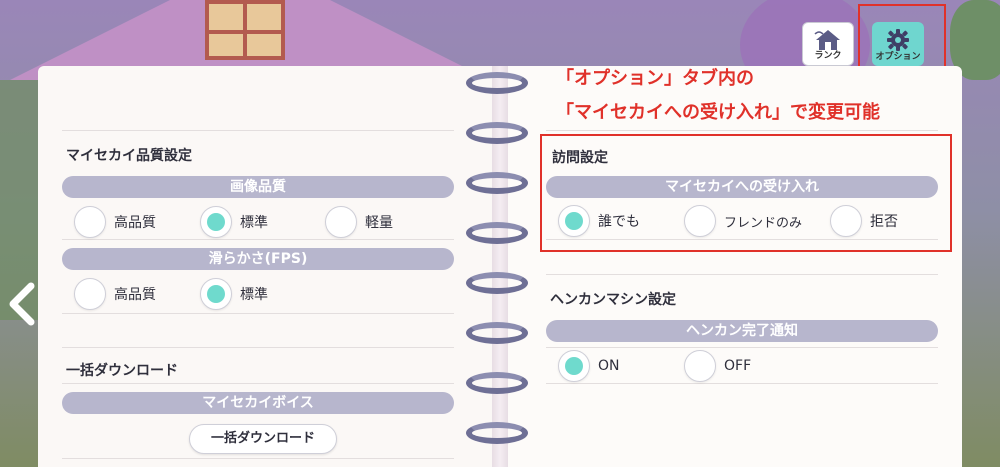 Image resolution: width=1000 pixels, height=467 pixels. I want to click on henkan-notify-off: OFF, so click(717, 366).